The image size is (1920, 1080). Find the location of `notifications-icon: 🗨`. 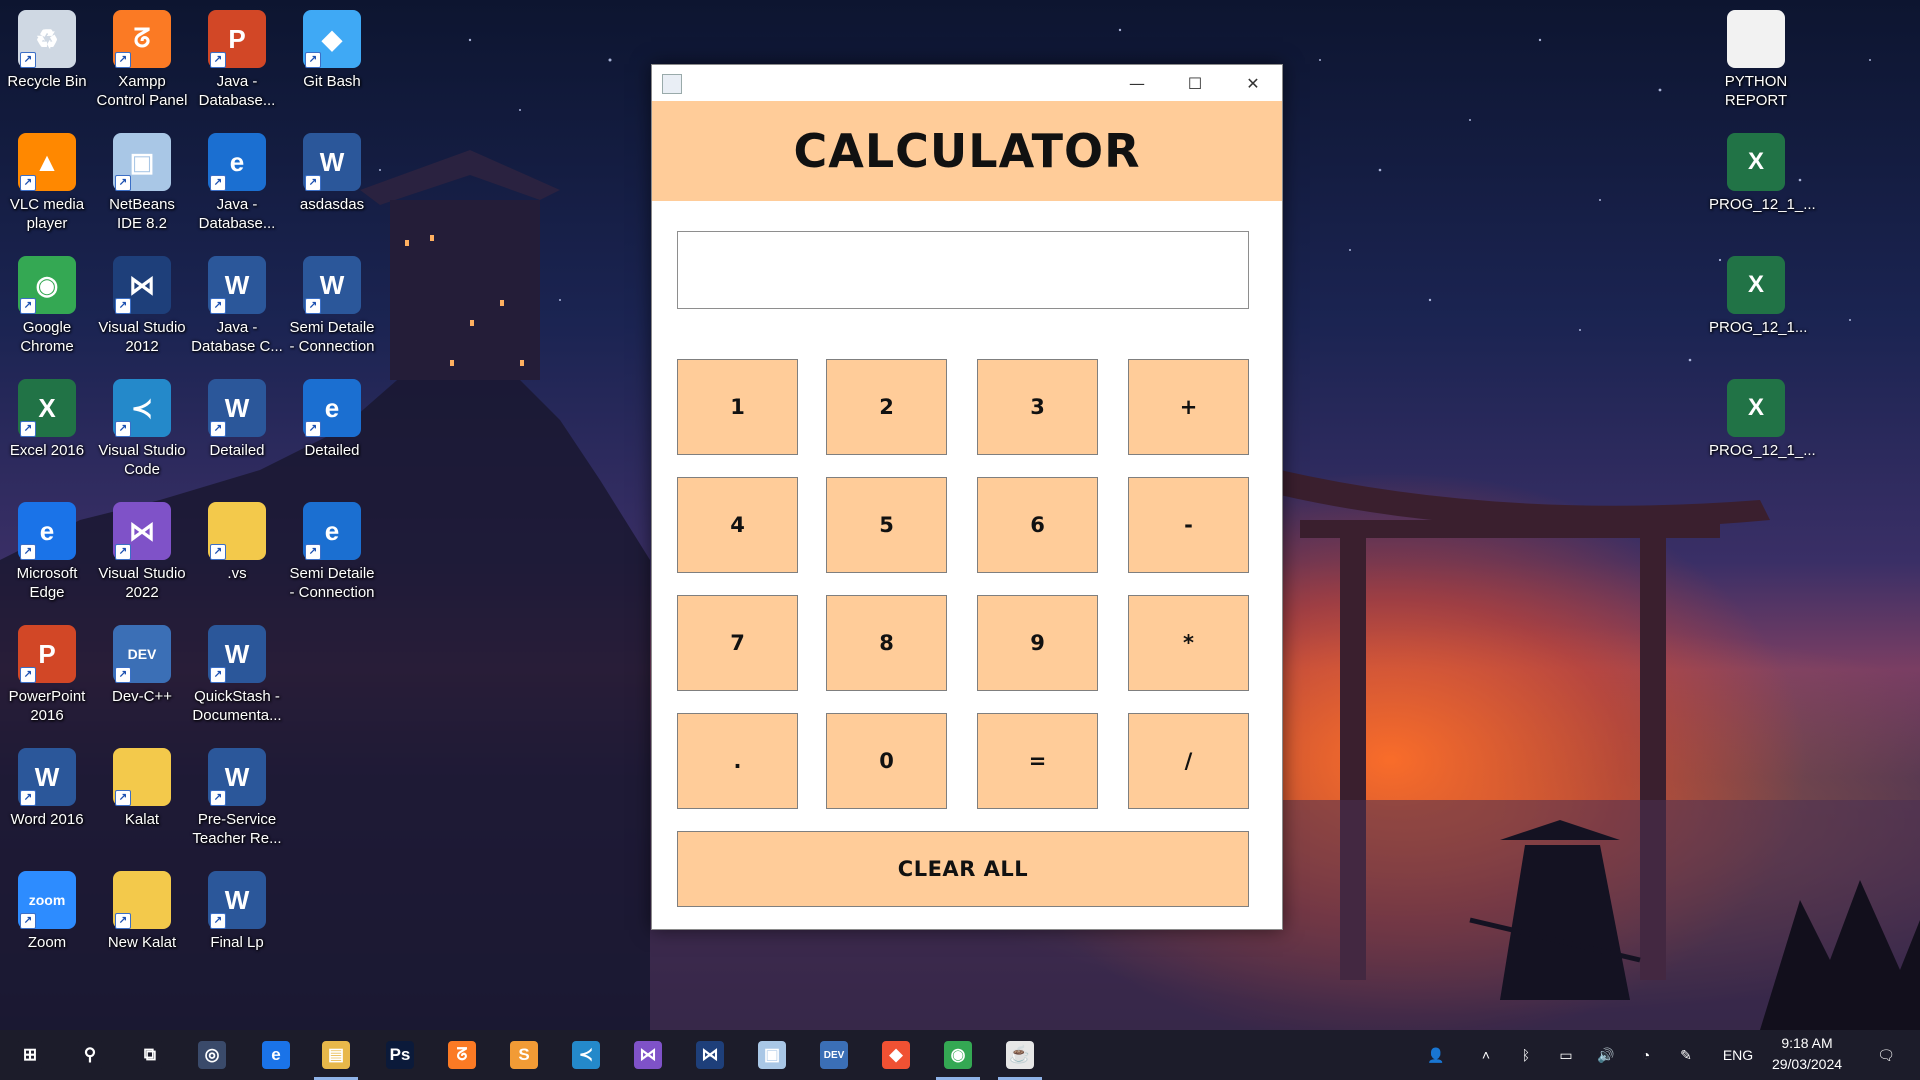

notifications-icon: 🗨 is located at coordinates (1886, 1055).